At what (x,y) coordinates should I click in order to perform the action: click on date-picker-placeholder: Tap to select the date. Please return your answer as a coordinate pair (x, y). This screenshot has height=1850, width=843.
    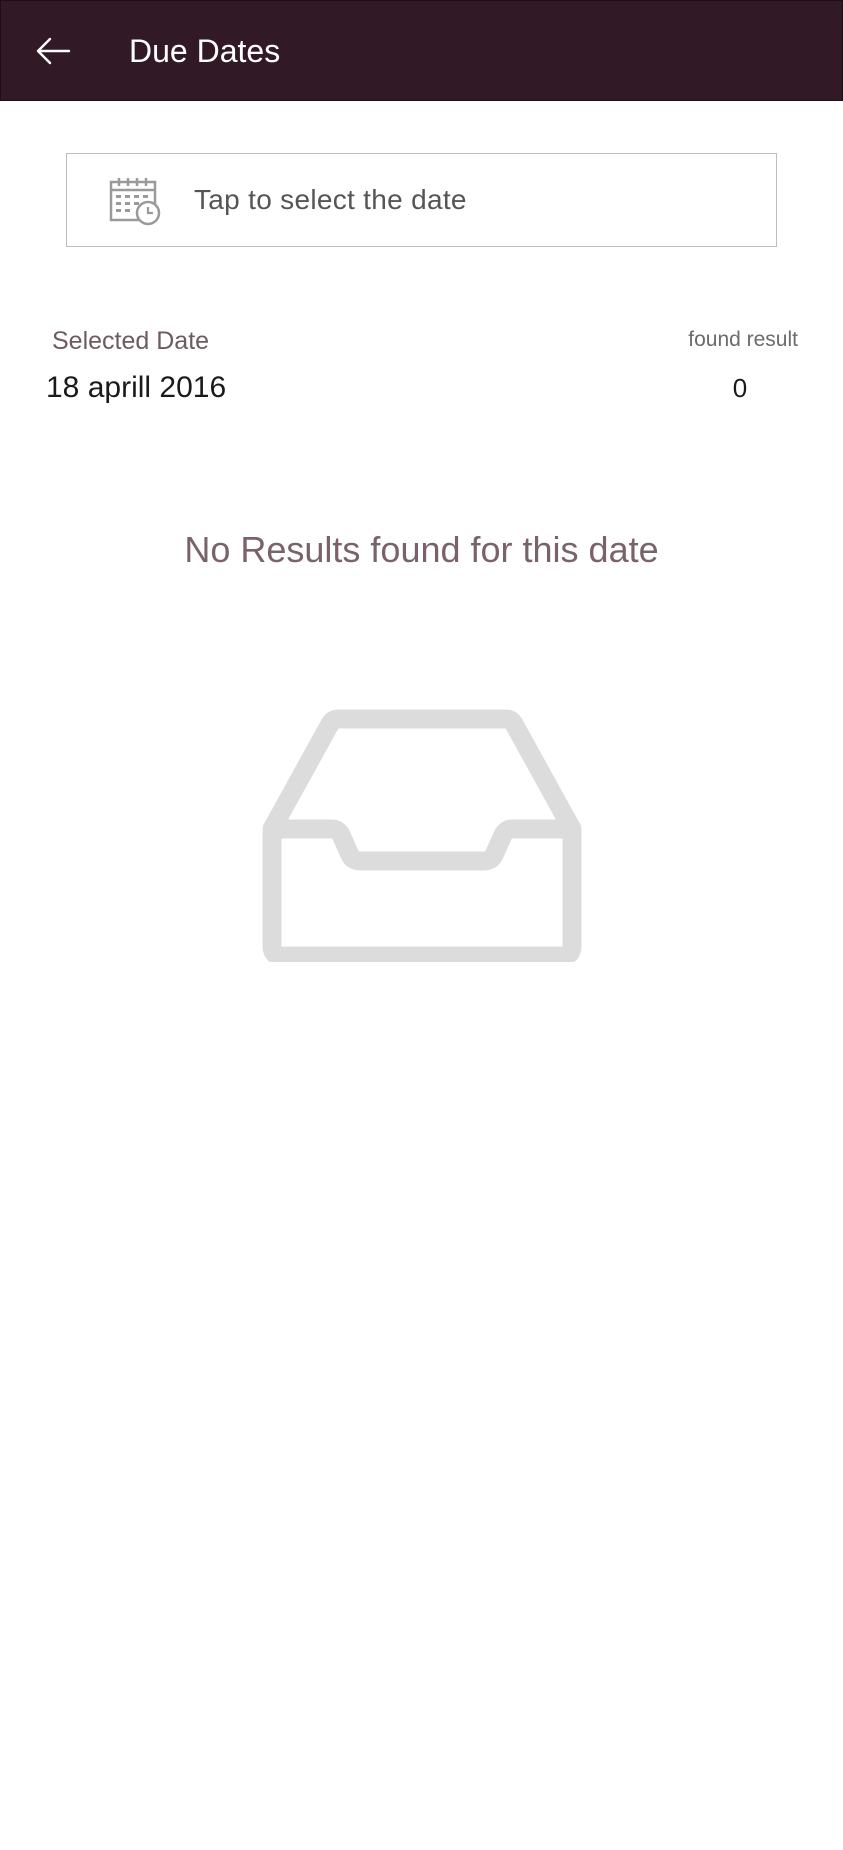
    Looking at the image, I should click on (330, 199).